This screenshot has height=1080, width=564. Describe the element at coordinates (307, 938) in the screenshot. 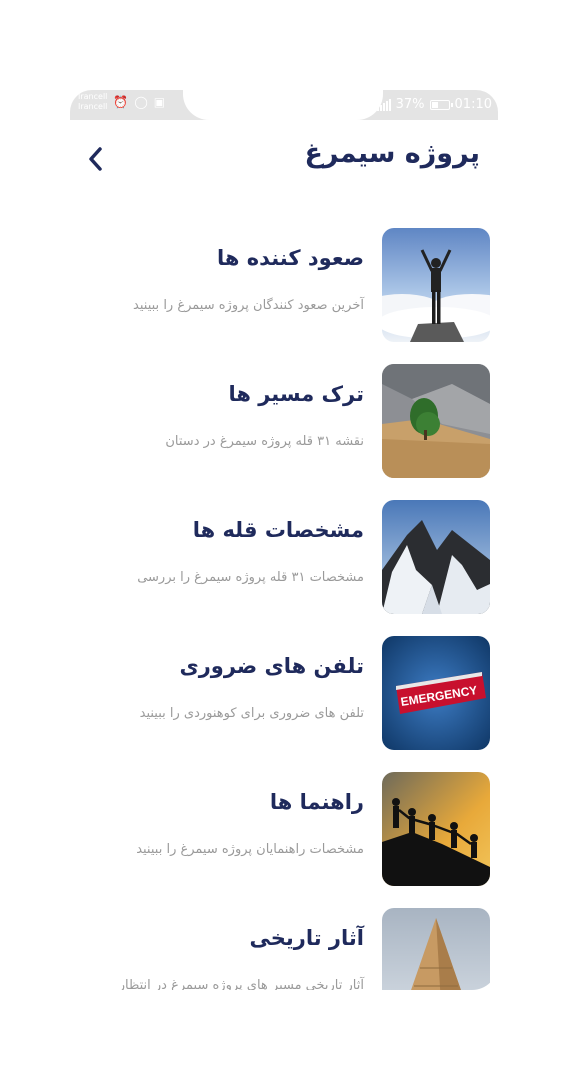

I see `item-title: آثار تاریخی` at that location.